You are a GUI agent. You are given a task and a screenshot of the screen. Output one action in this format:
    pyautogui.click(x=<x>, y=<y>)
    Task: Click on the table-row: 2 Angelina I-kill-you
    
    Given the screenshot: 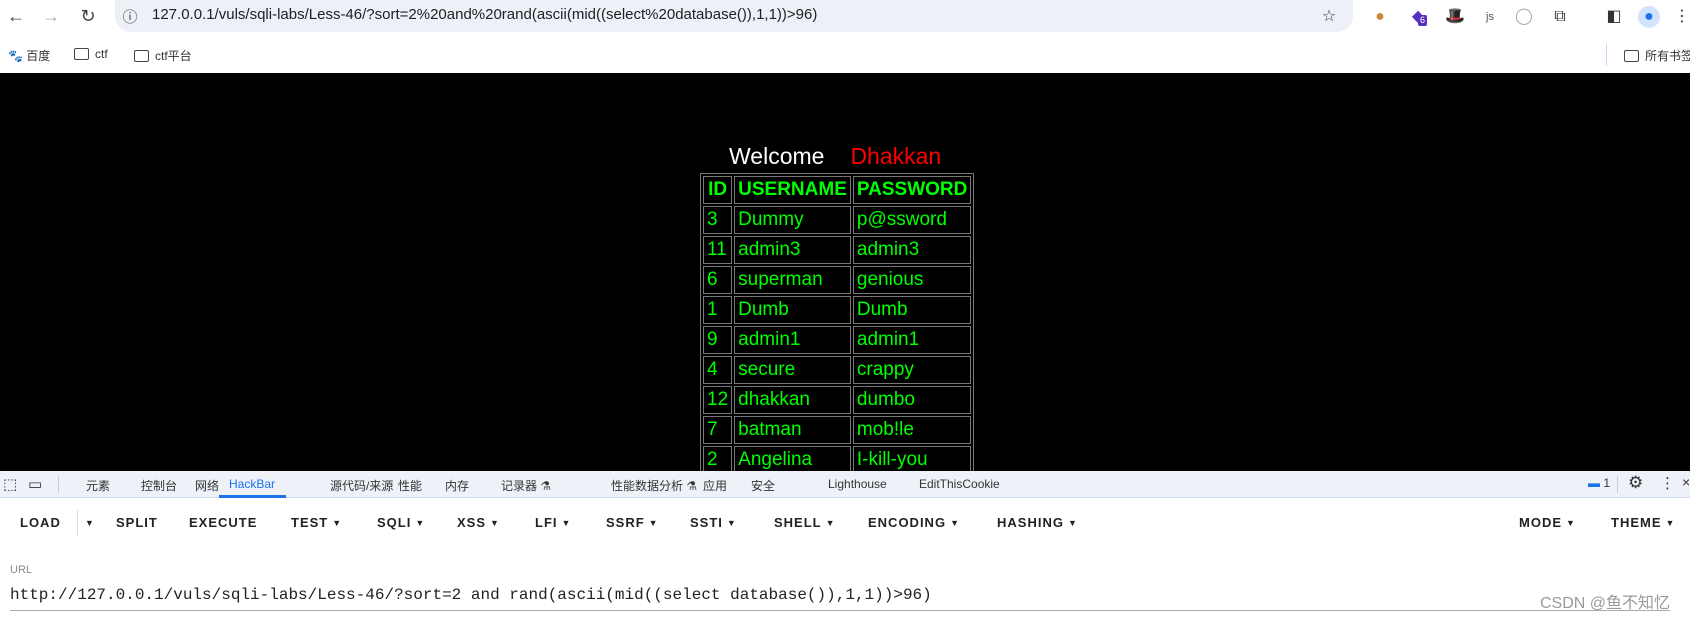 What is the action you would take?
    pyautogui.click(x=837, y=458)
    